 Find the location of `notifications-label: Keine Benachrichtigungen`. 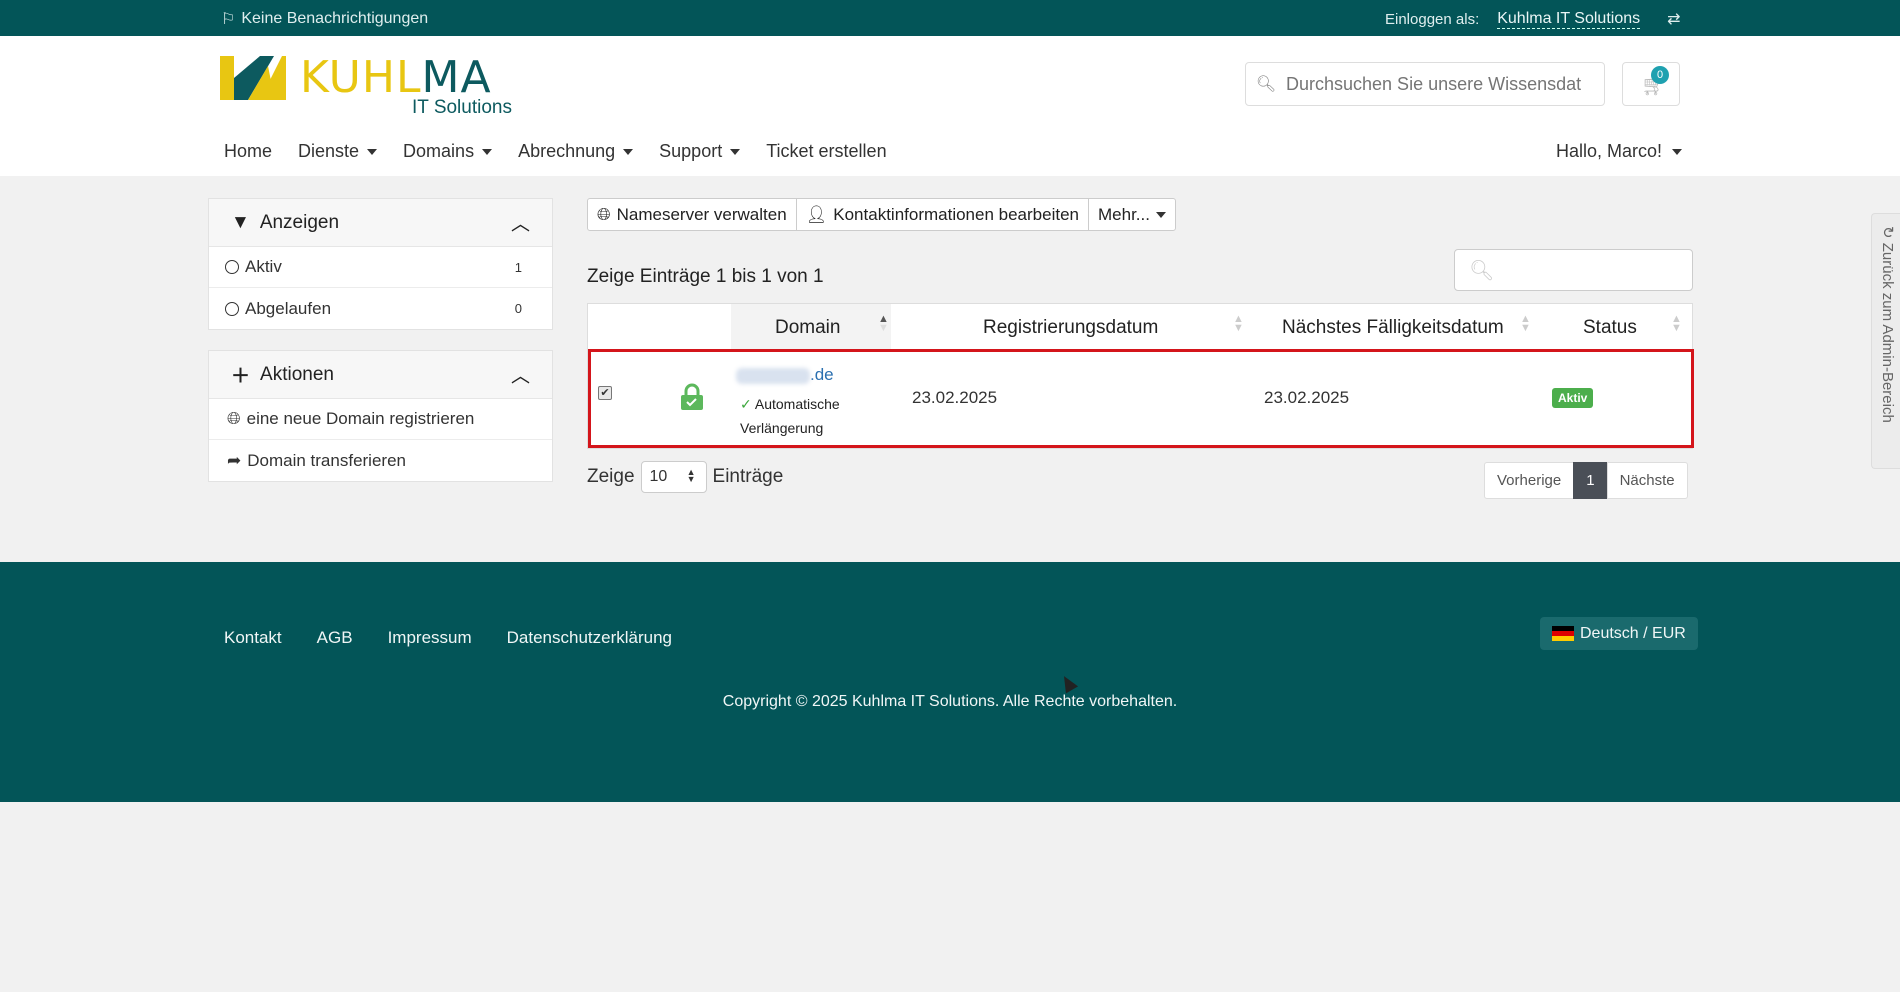

notifications-label: Keine Benachrichtigungen is located at coordinates (335, 18).